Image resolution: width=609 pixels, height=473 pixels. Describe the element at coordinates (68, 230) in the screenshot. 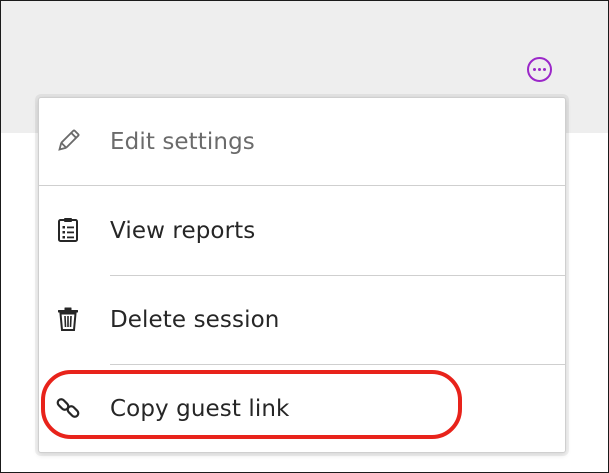

I see `clipboard-report-icon` at that location.